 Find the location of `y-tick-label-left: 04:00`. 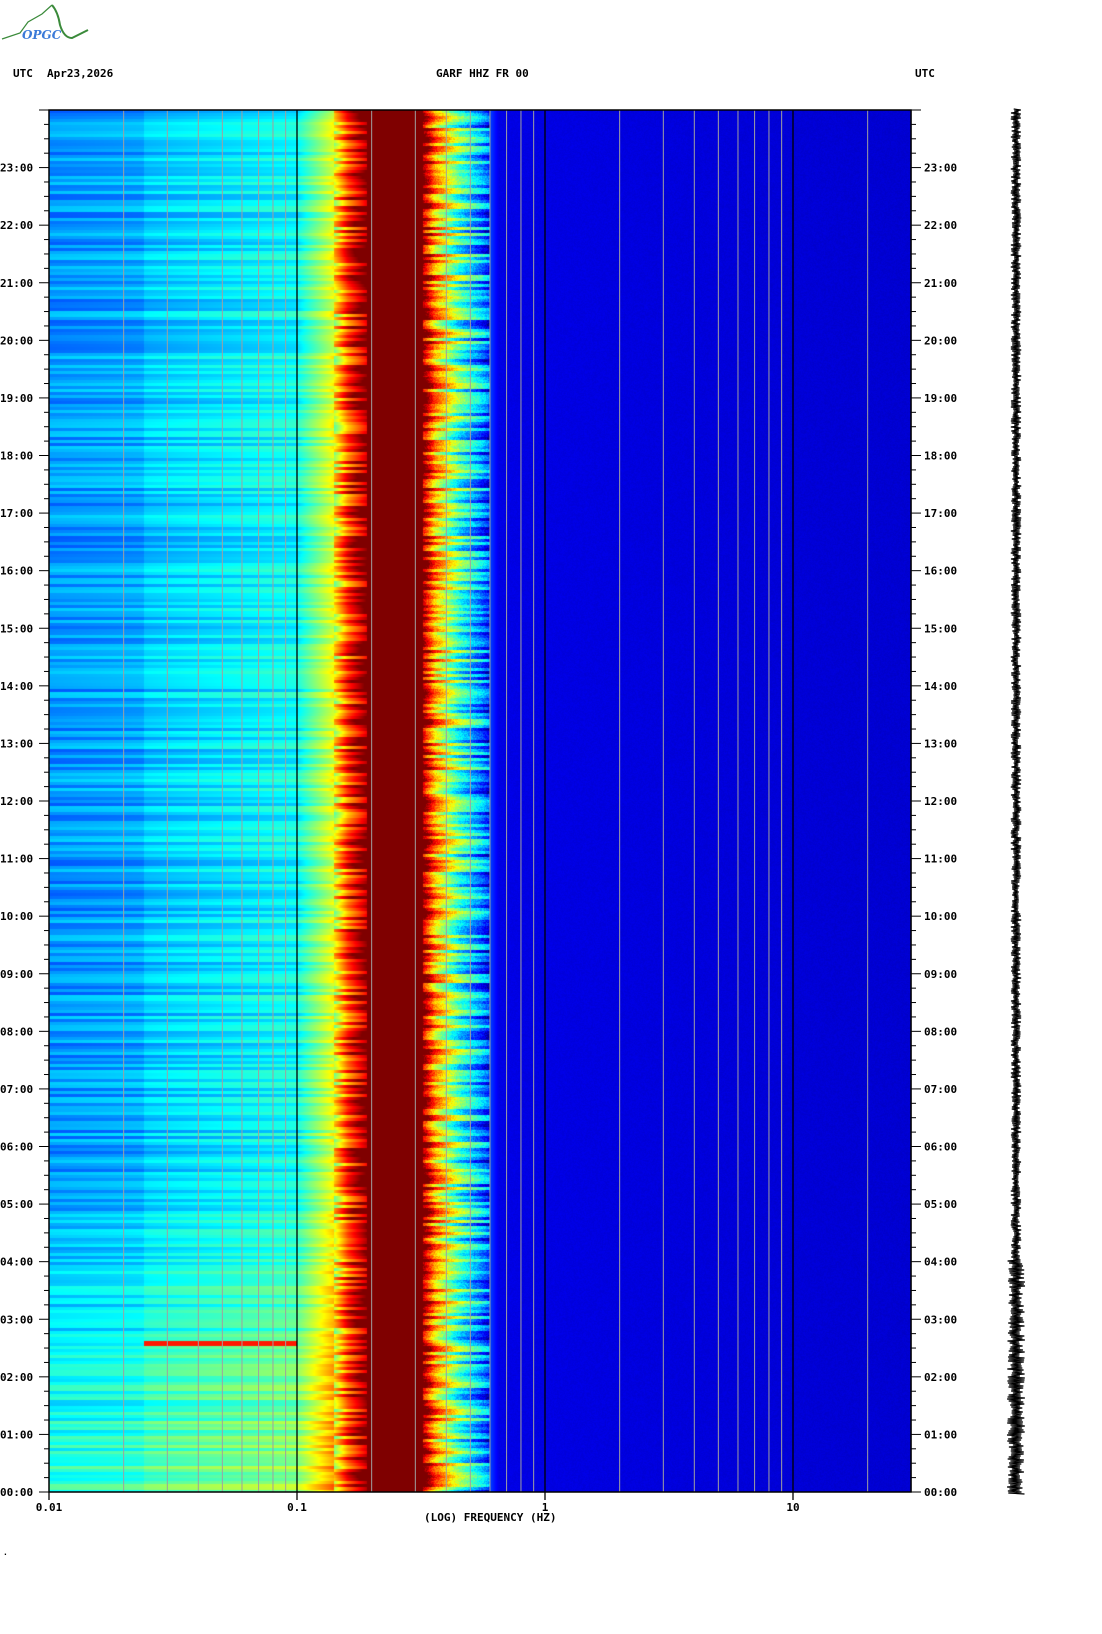

y-tick-label-left: 04:00 is located at coordinates (16, 1262).